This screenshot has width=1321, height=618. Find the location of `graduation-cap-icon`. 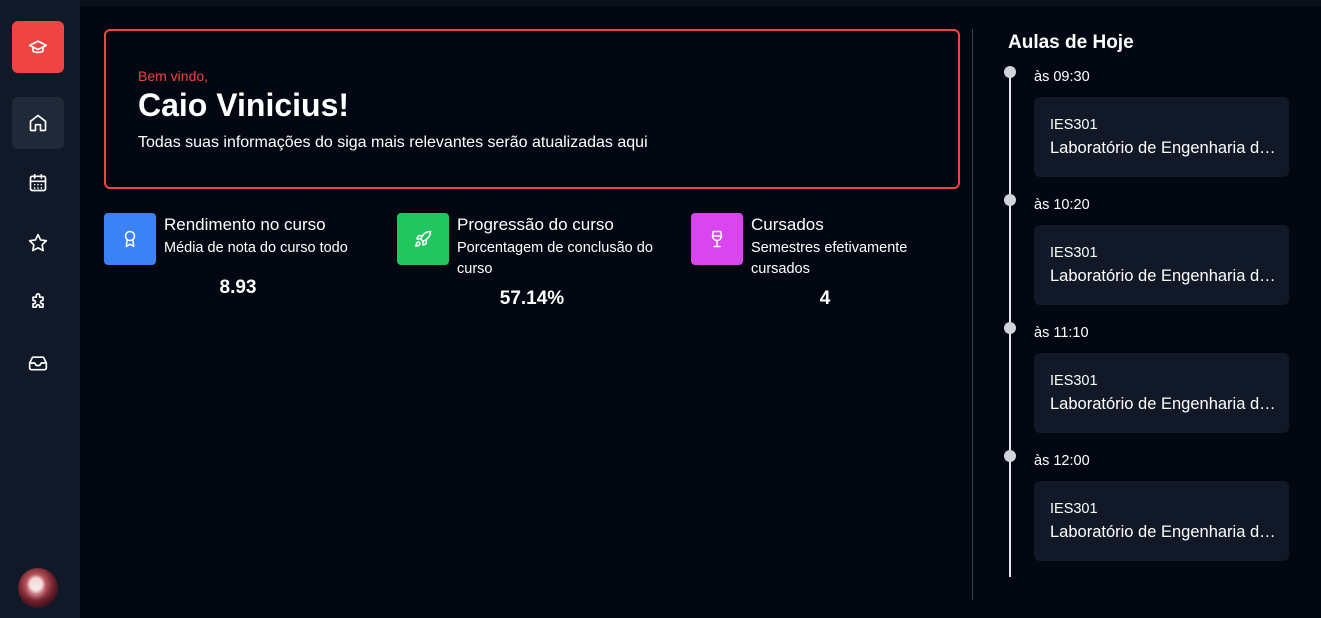

graduation-cap-icon is located at coordinates (38, 47).